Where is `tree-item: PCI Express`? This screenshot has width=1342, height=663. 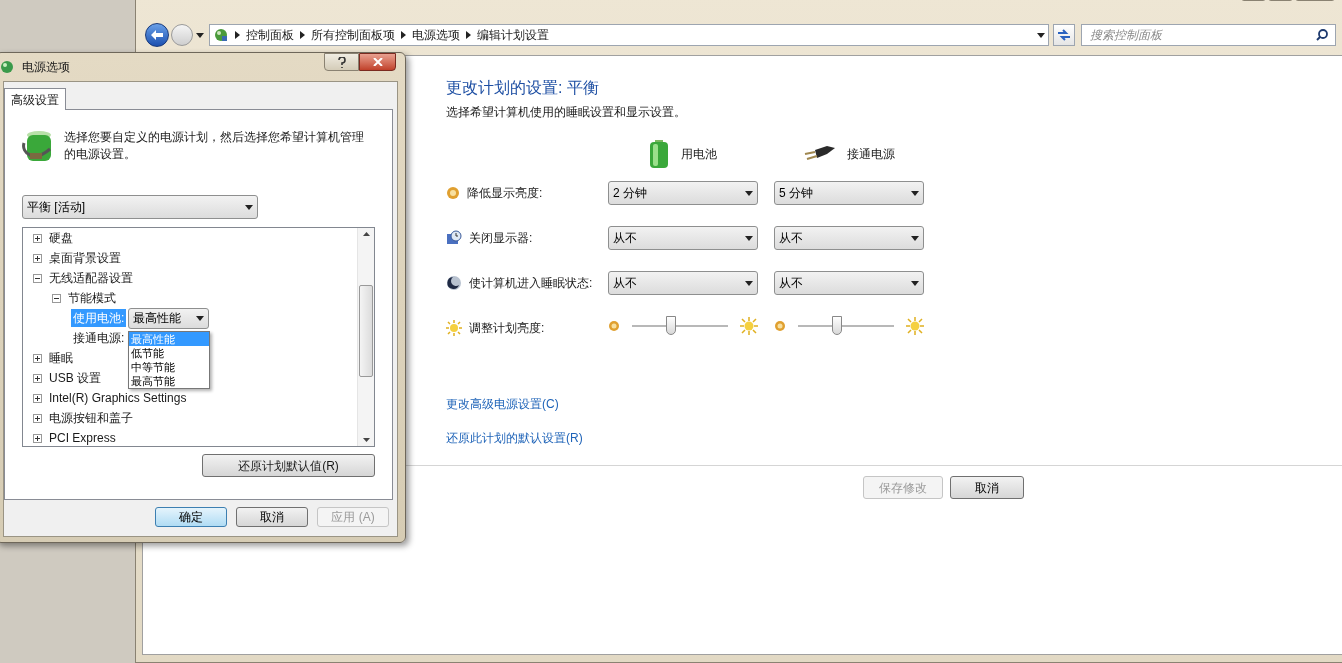 tree-item: PCI Express is located at coordinates (82, 438).